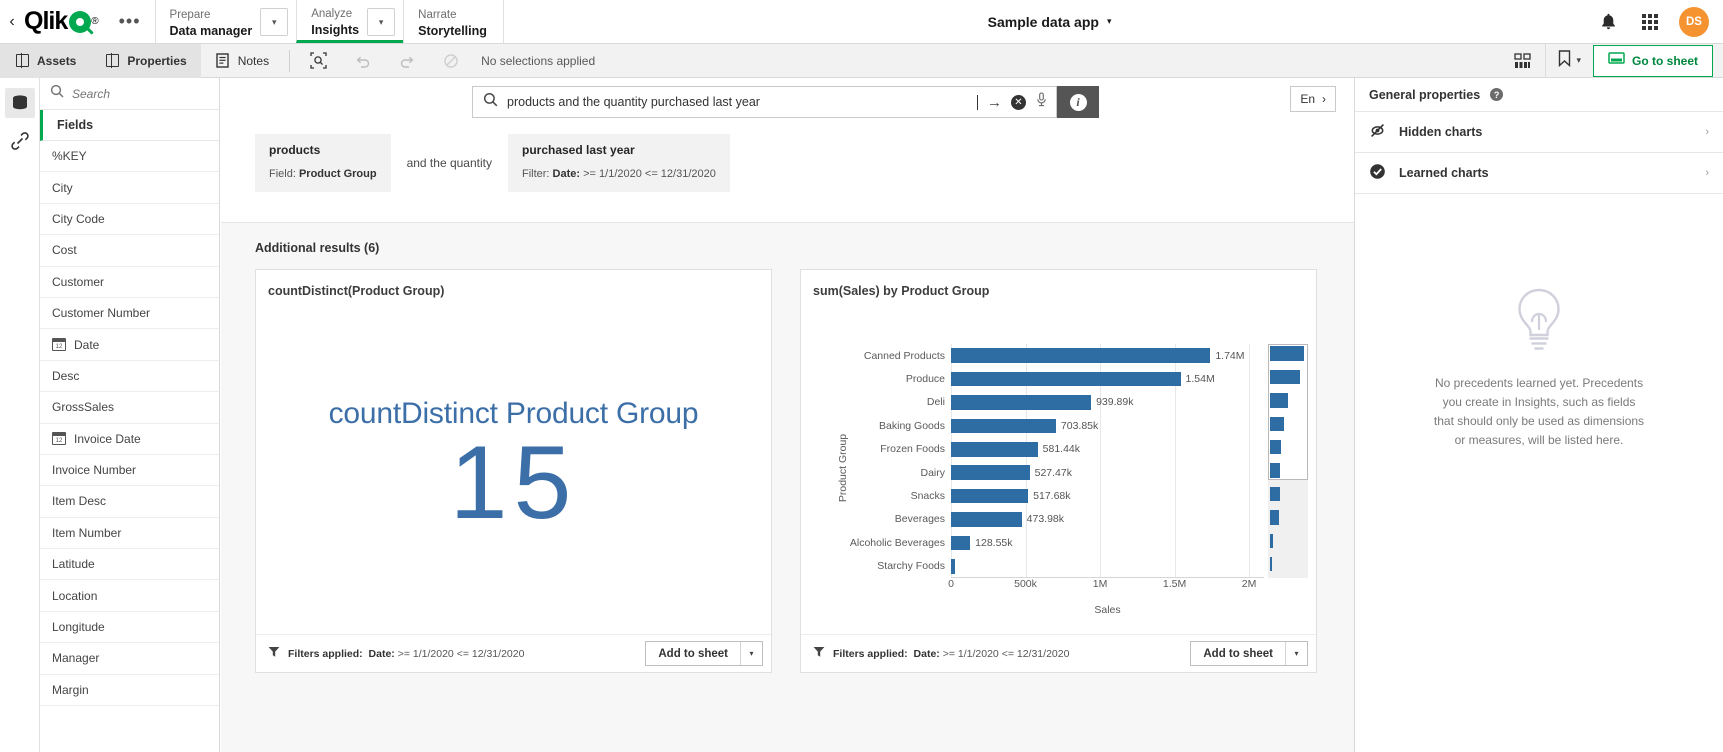 The height and width of the screenshot is (752, 1723). I want to click on nav-section-analyze: Analyze Insights ▾, so click(350, 21).